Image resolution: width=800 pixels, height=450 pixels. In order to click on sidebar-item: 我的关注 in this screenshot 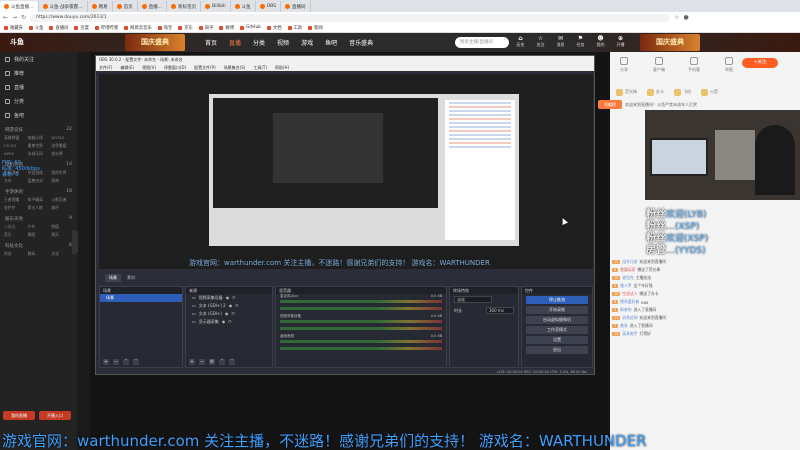, I will do `click(38, 59)`.